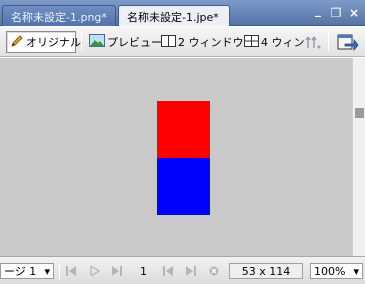 This screenshot has width=365, height=284. Describe the element at coordinates (283, 42) in the screenshot. I see `four-window-label: 4 ウィン` at that location.